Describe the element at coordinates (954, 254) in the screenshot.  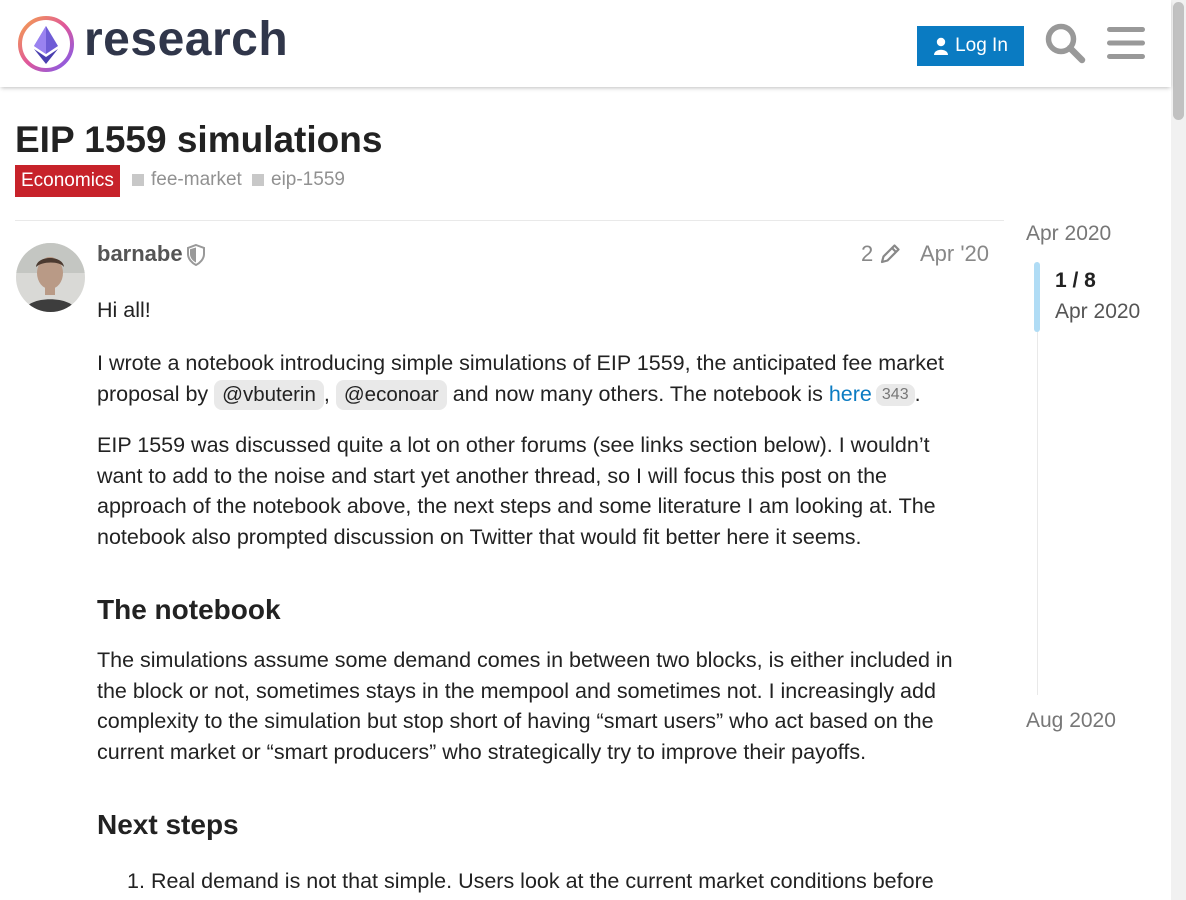
I see `post-date: Apr '20` at that location.